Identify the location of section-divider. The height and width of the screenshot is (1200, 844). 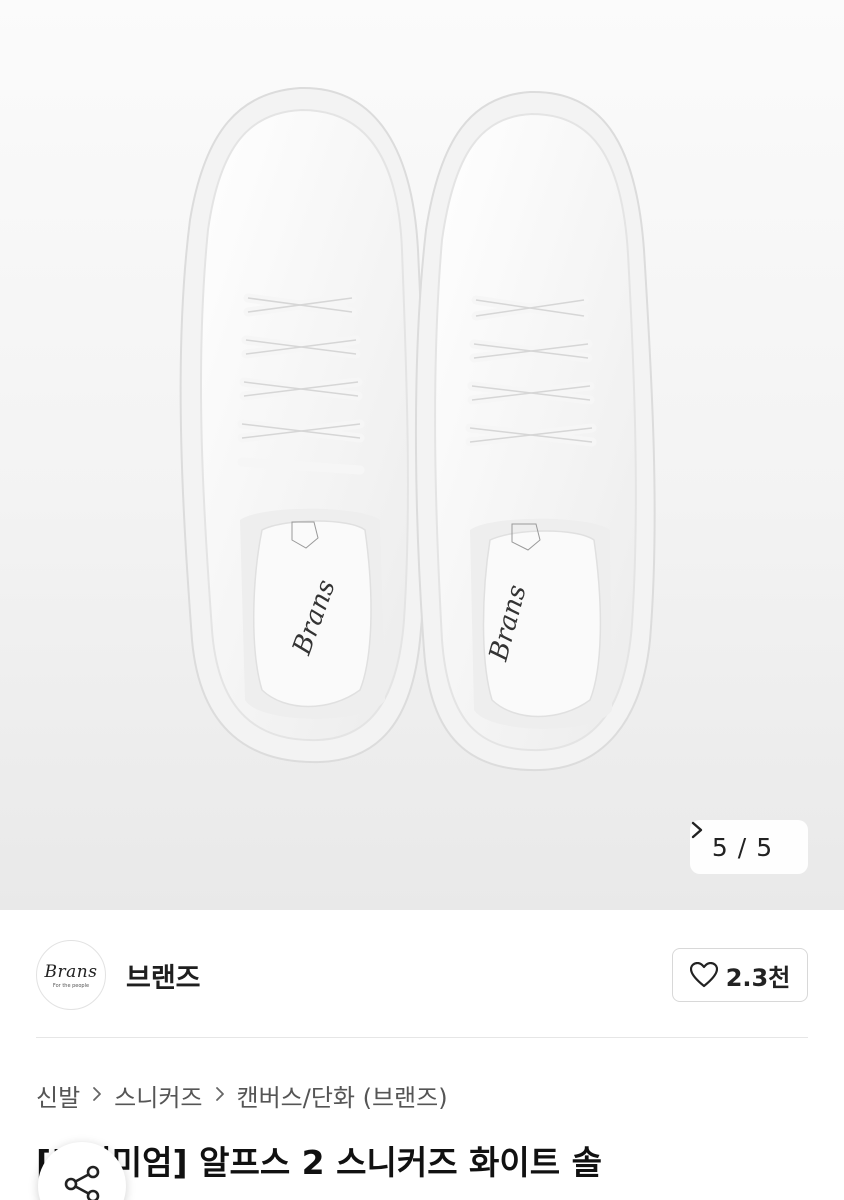
(422, 1037).